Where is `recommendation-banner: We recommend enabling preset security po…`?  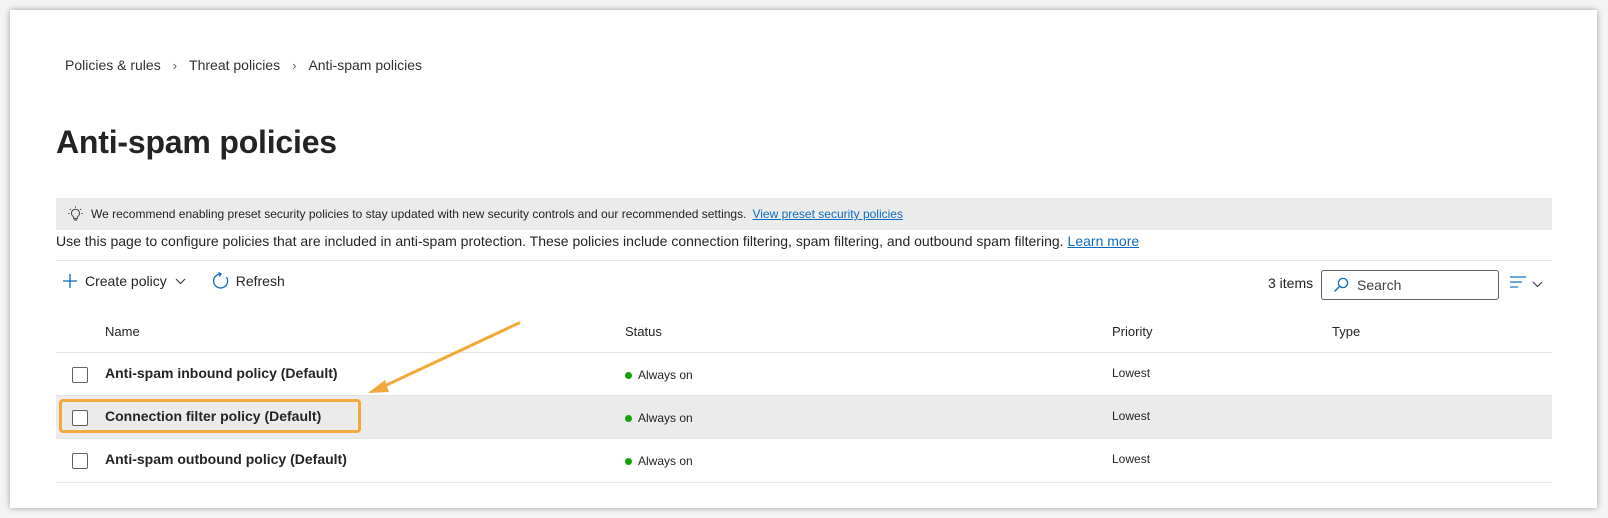
recommendation-banner: We recommend enabling preset security po… is located at coordinates (804, 214).